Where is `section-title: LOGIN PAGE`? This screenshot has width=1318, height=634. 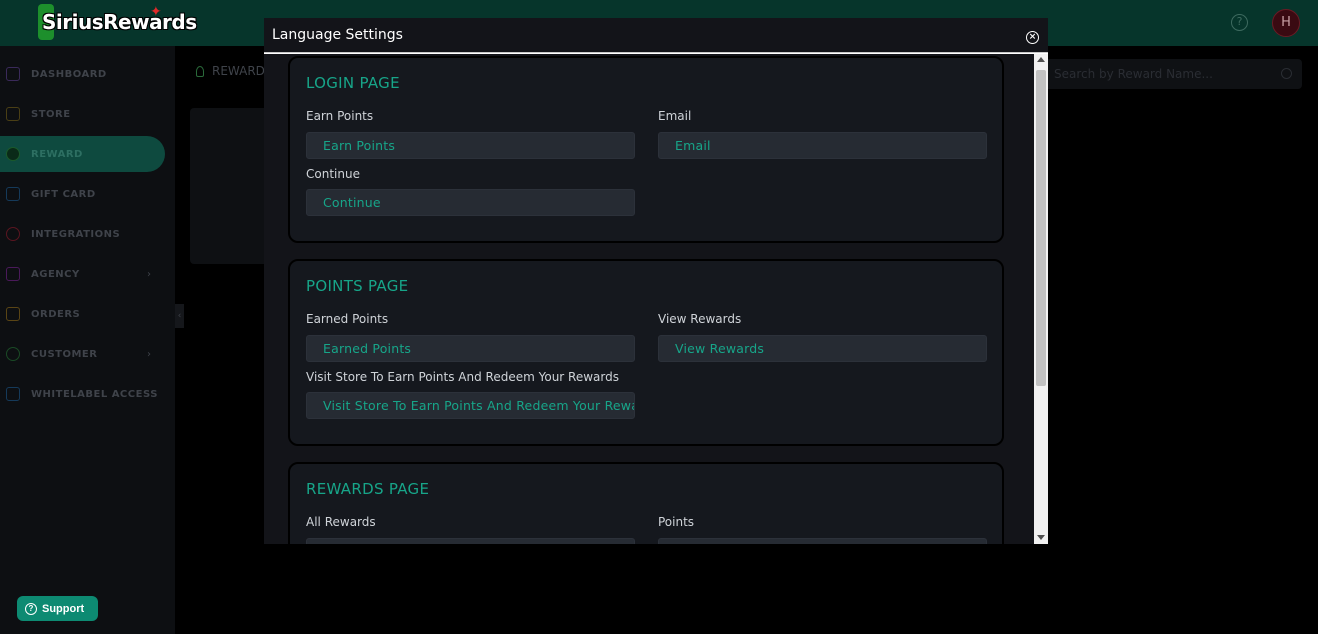 section-title: LOGIN PAGE is located at coordinates (353, 83).